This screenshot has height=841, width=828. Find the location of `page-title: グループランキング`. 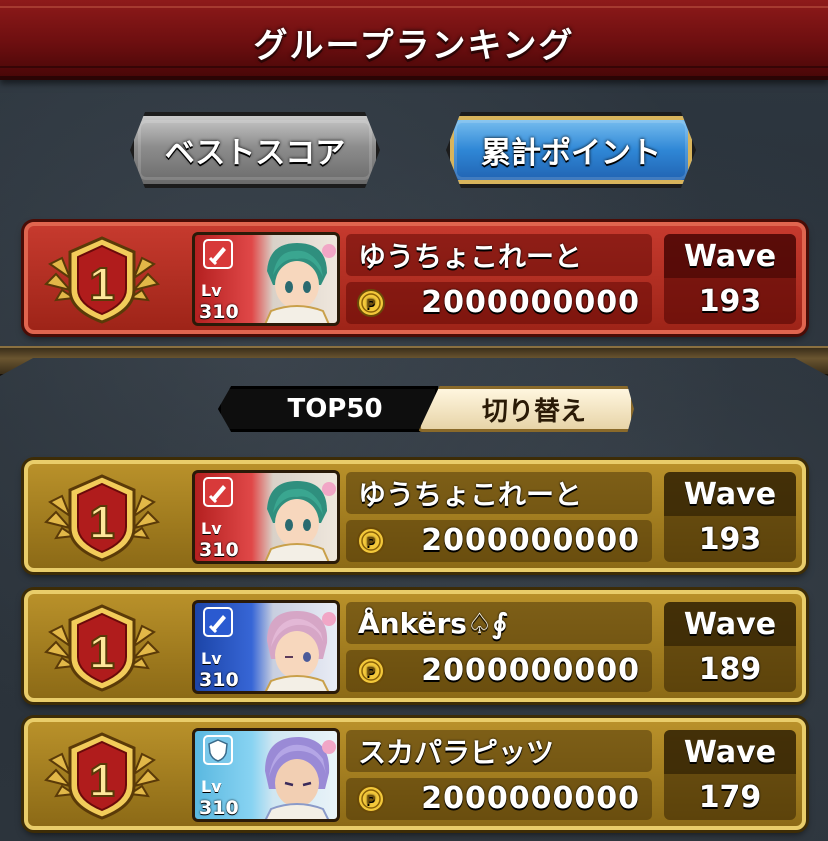

page-title: グループランキング is located at coordinates (414, 46).